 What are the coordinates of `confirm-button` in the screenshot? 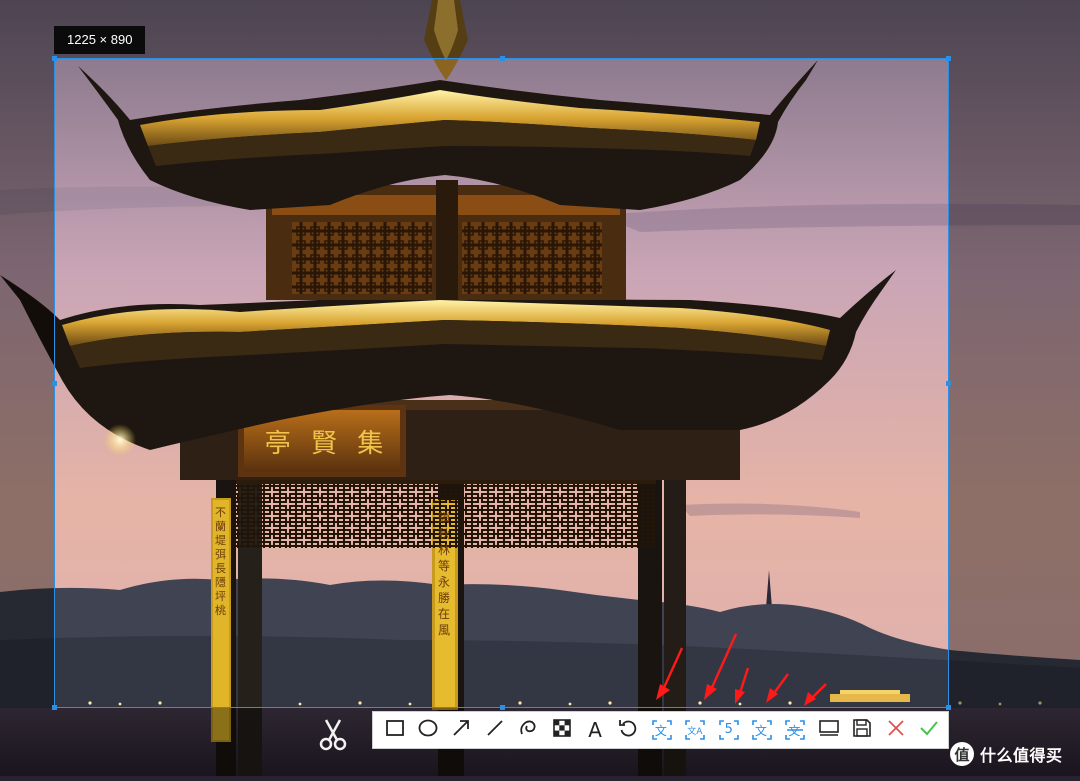 It's located at (928, 730).